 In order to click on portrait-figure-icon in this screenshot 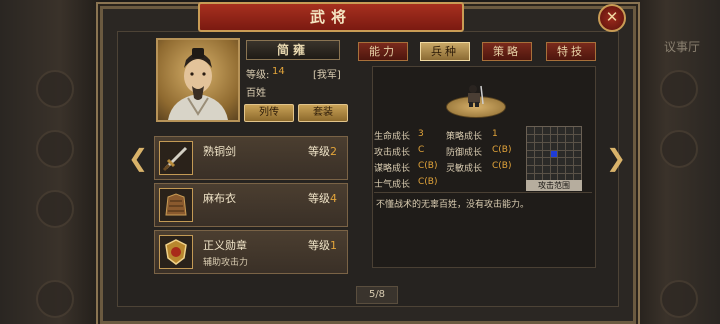, I will do `click(198, 84)`.